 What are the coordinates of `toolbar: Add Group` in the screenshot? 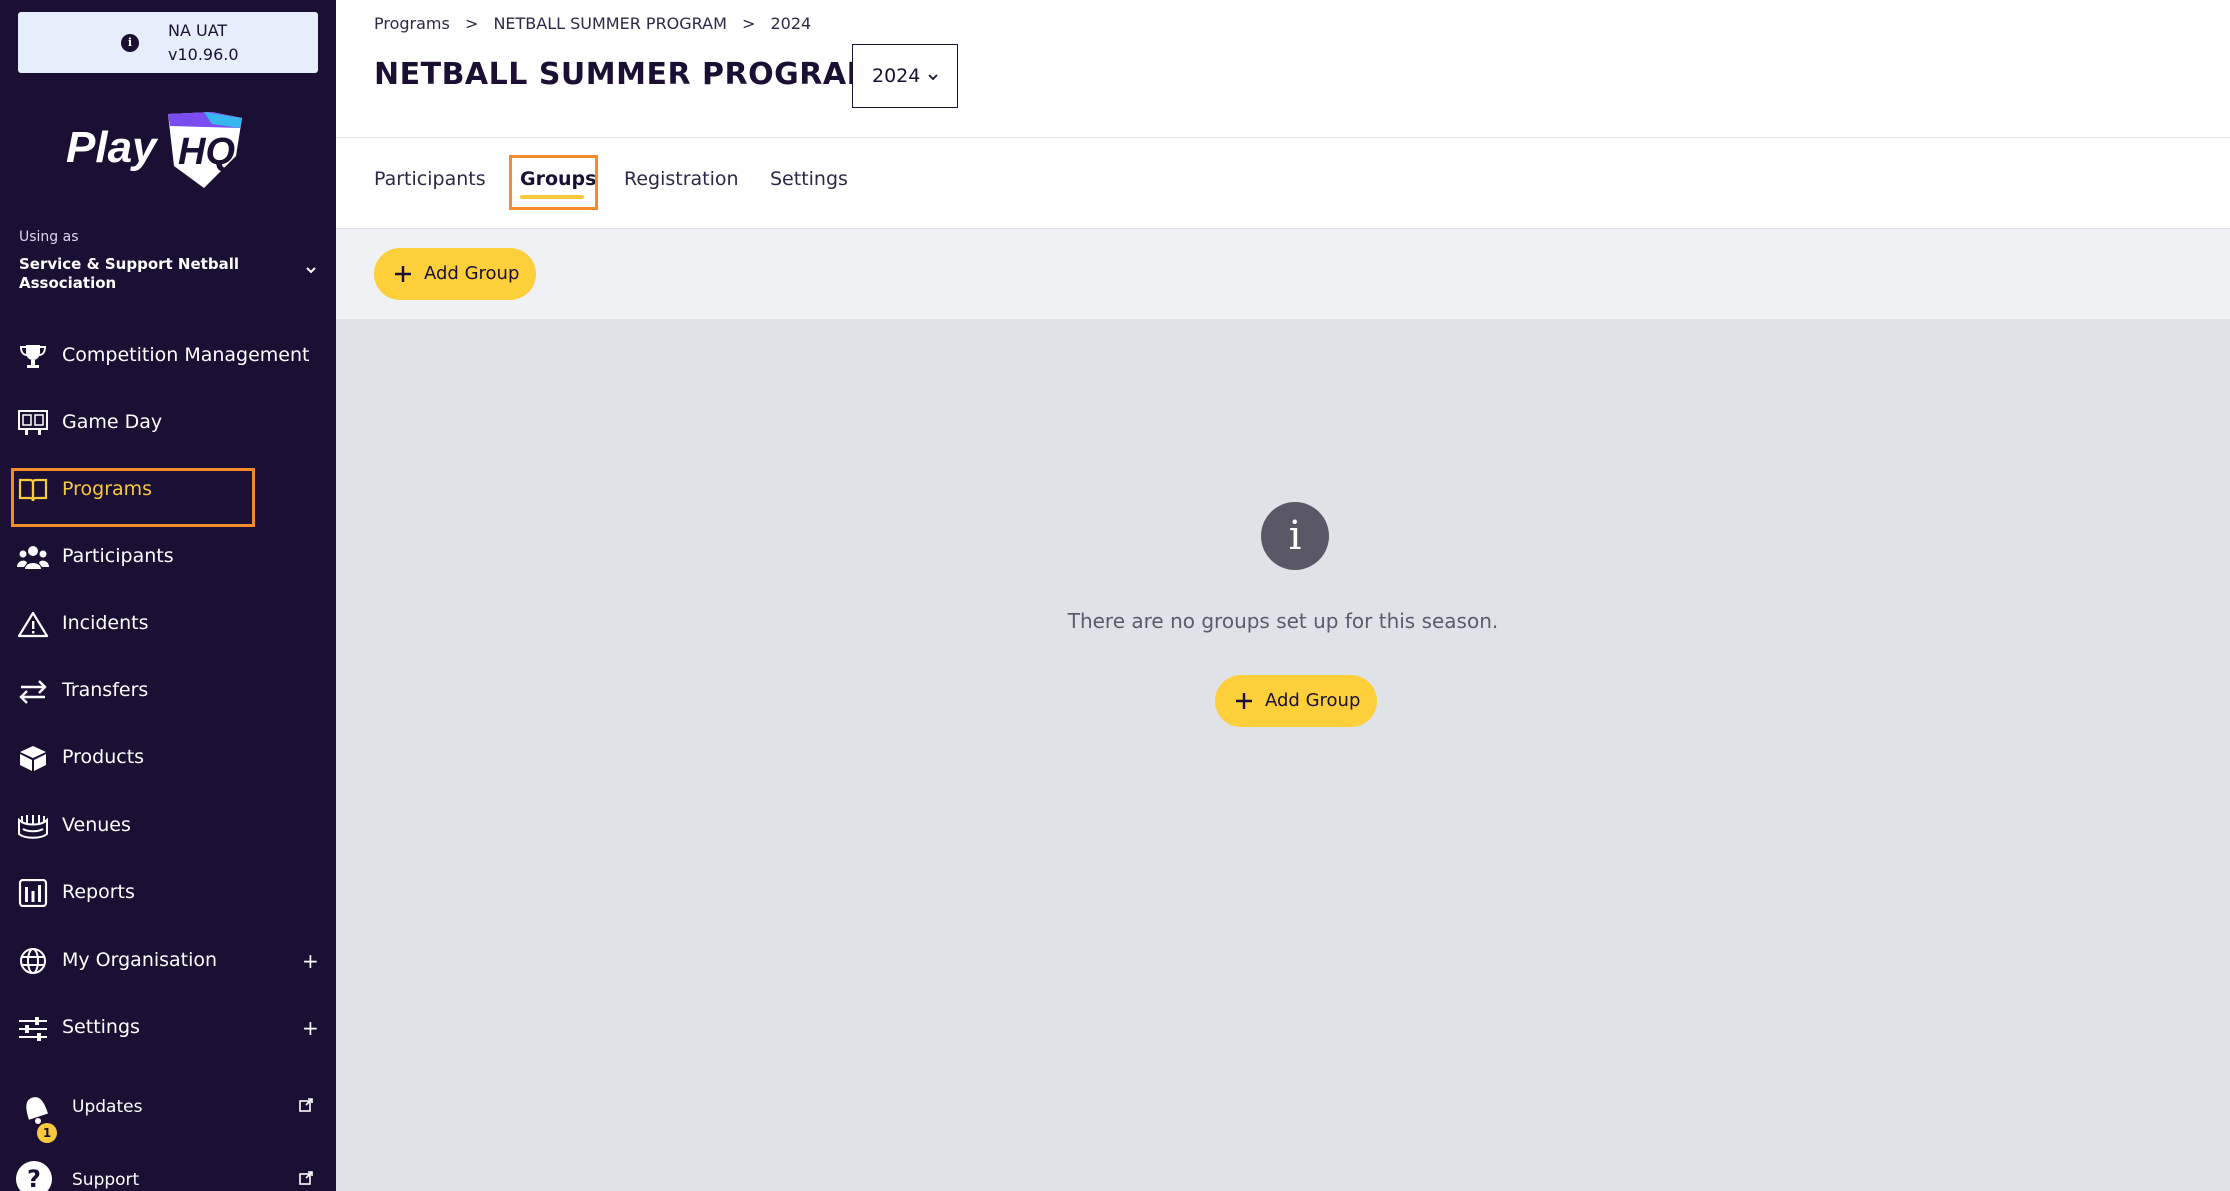 It's located at (1283, 274).